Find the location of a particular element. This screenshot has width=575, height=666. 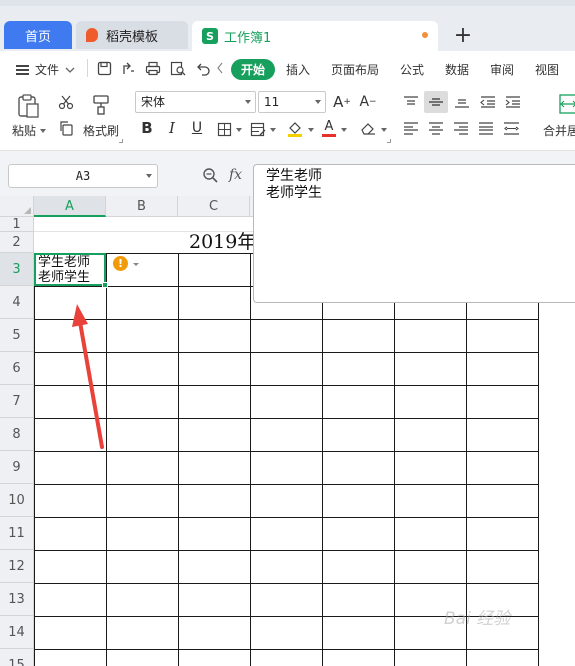

row-header-9: 9 is located at coordinates (17, 467).